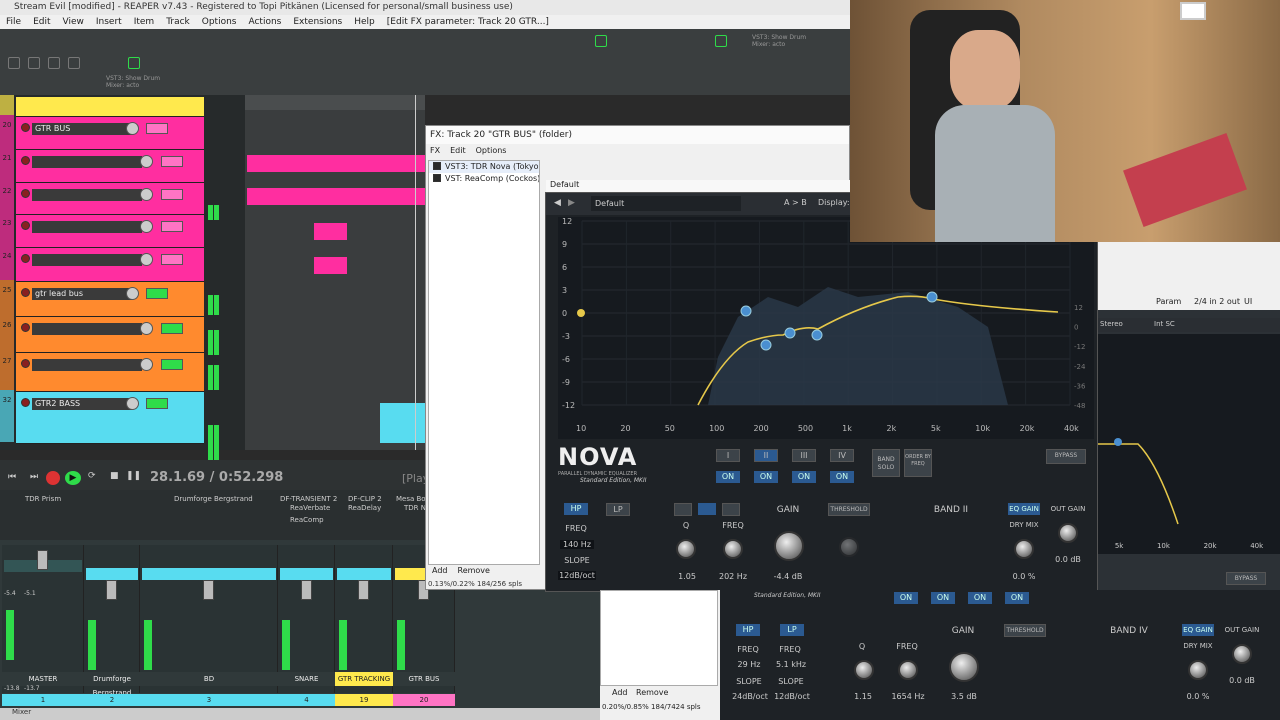 The image size is (1280, 720). Describe the element at coordinates (411, 499) in the screenshot. I see `mixer-plugin-slot: Mesa Bo` at that location.